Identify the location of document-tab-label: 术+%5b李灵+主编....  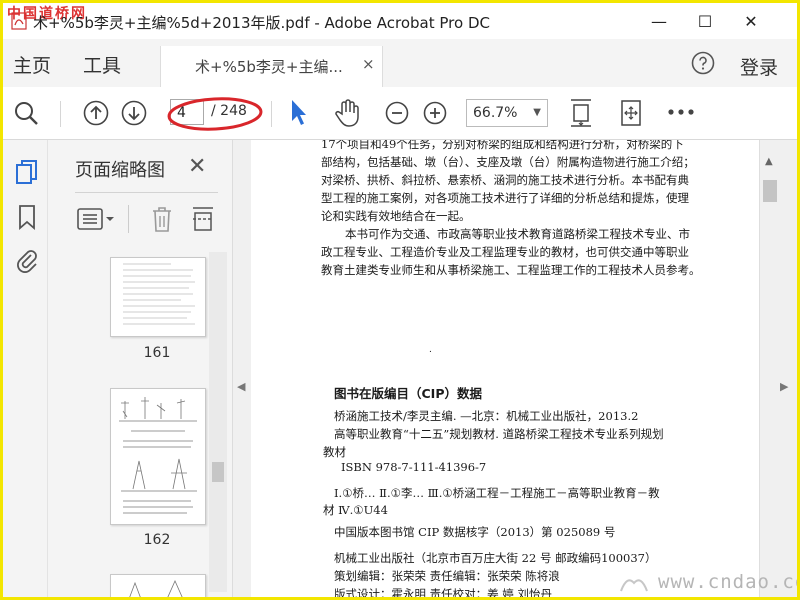
(269, 67).